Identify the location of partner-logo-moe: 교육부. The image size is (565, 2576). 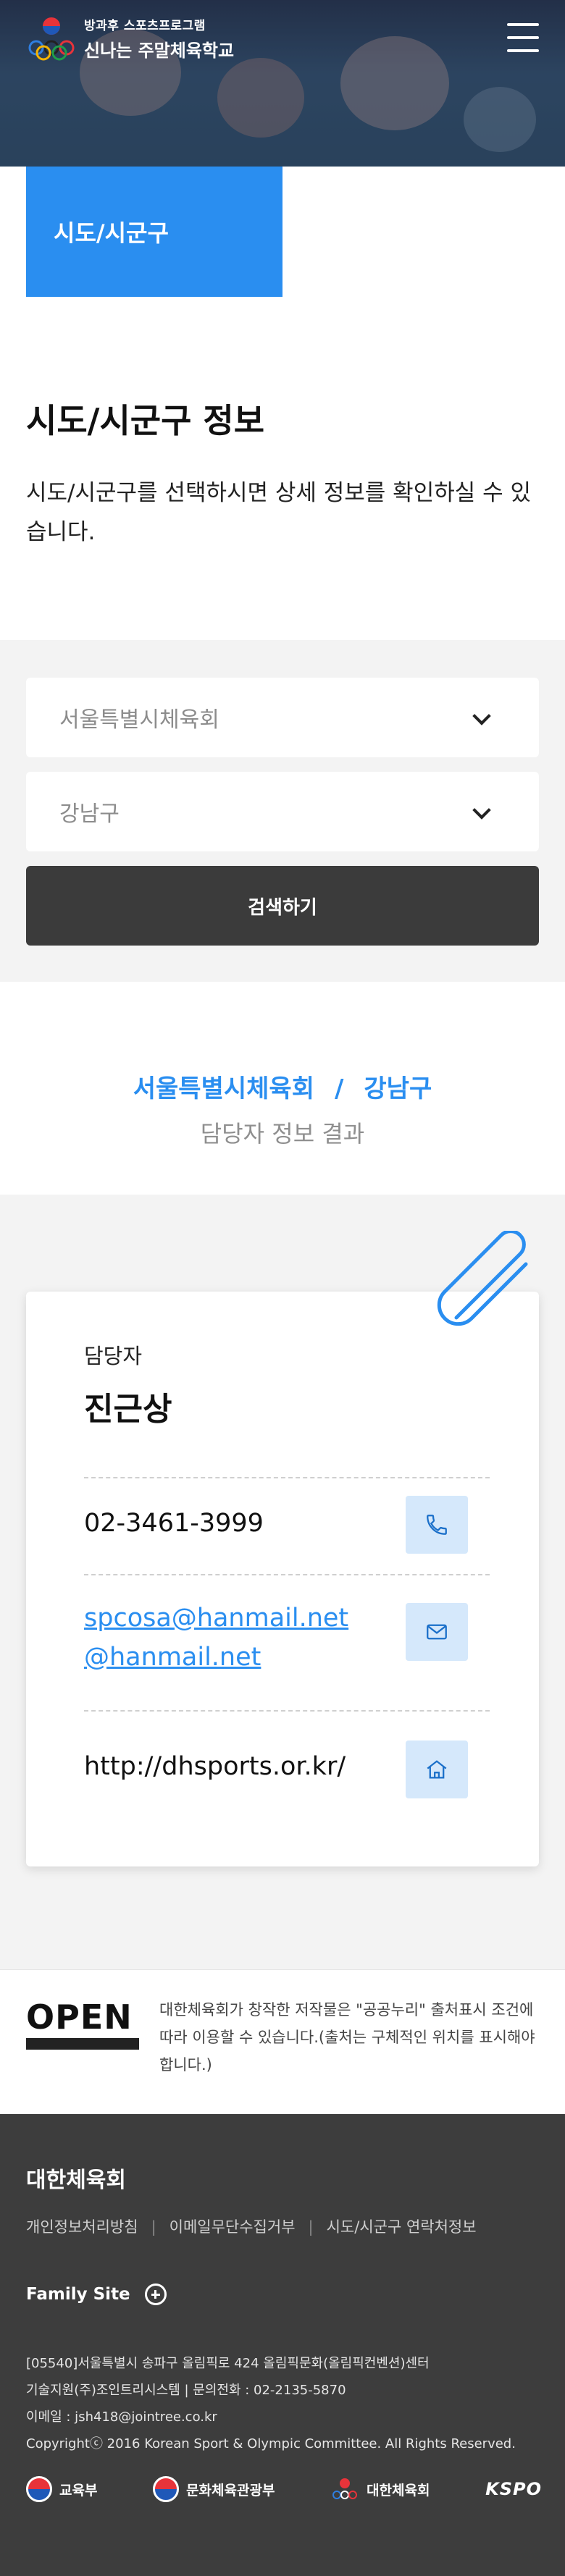
(61, 2489).